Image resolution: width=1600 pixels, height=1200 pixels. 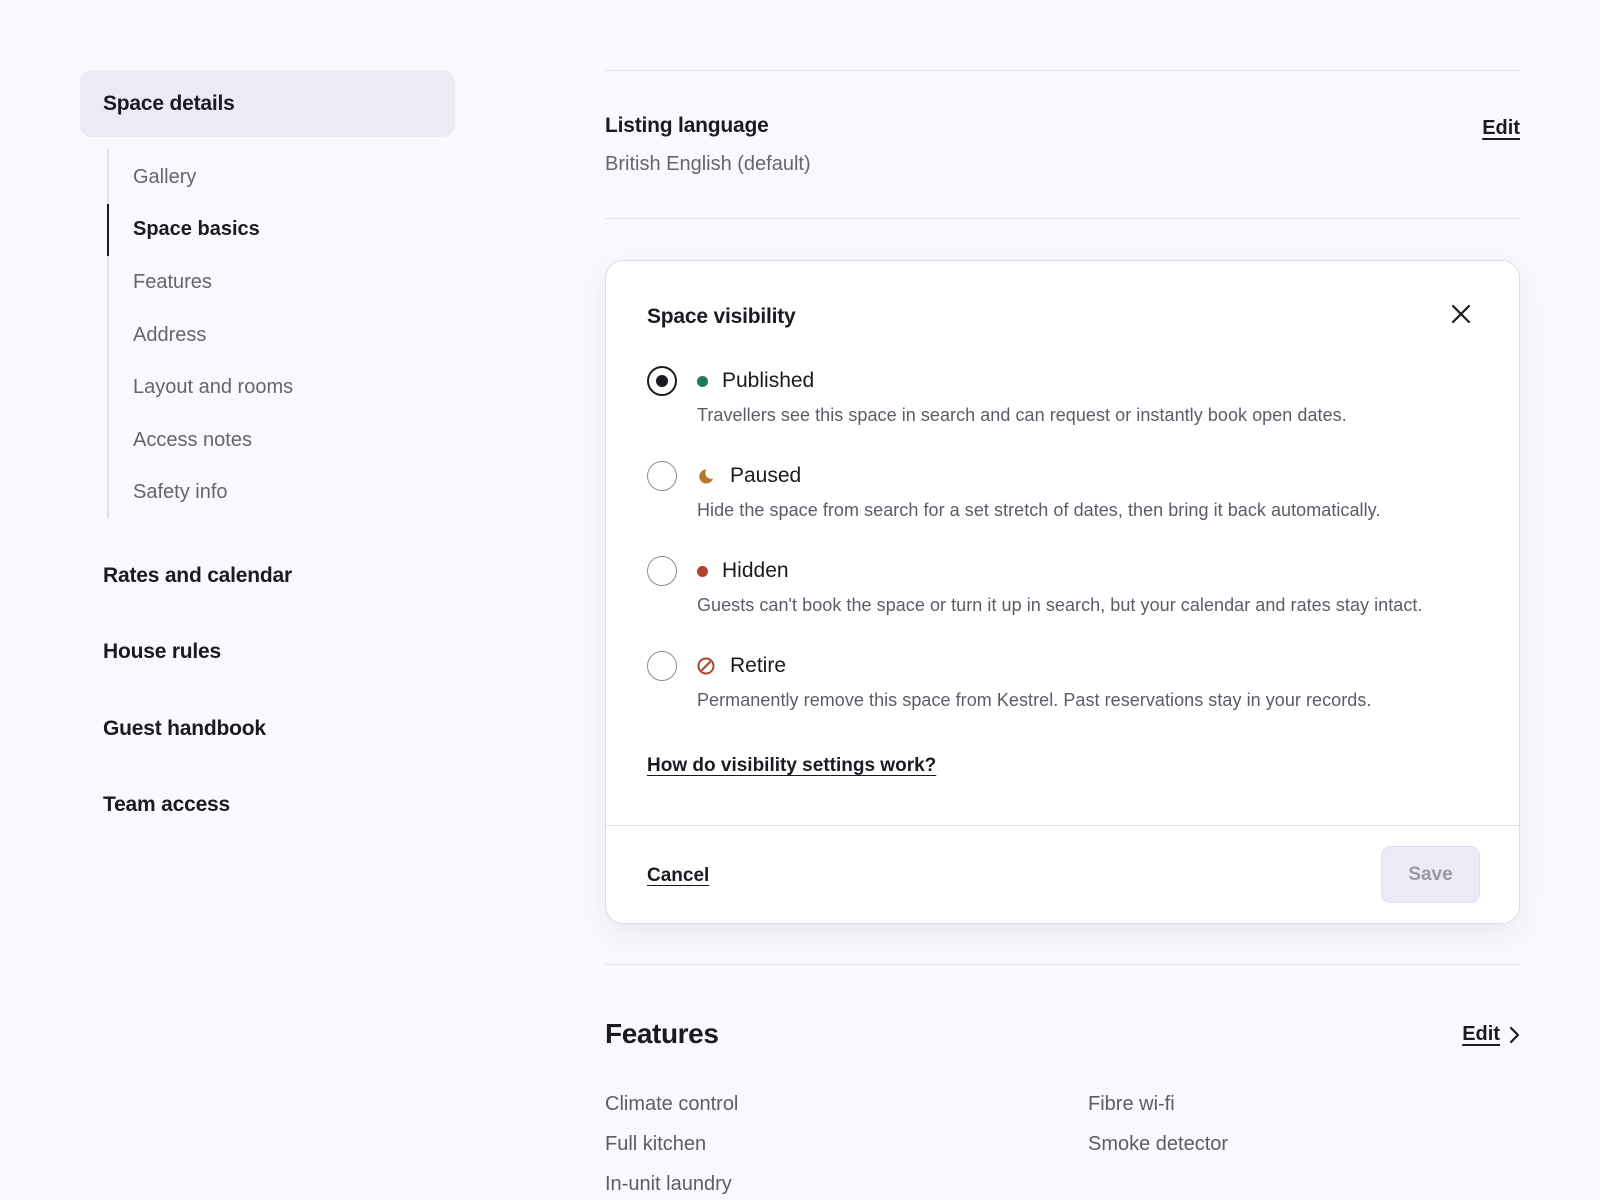 What do you see at coordinates (1514, 1034) in the screenshot?
I see `chevron-right-icon` at bounding box center [1514, 1034].